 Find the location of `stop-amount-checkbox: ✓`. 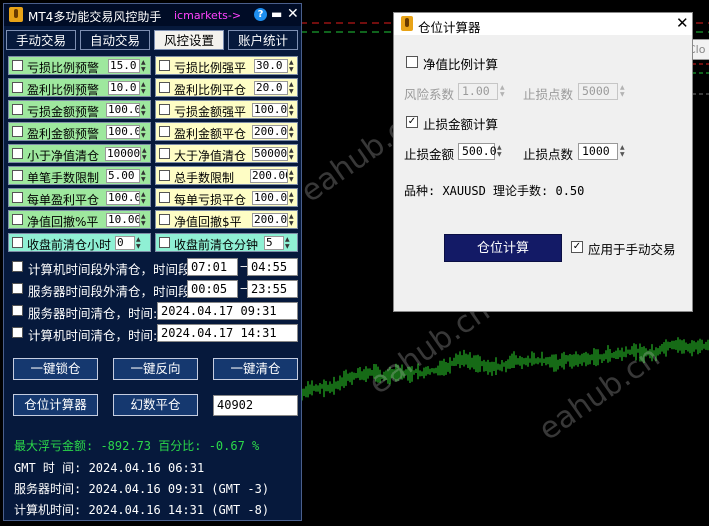

stop-amount-checkbox: ✓ is located at coordinates (412, 122).